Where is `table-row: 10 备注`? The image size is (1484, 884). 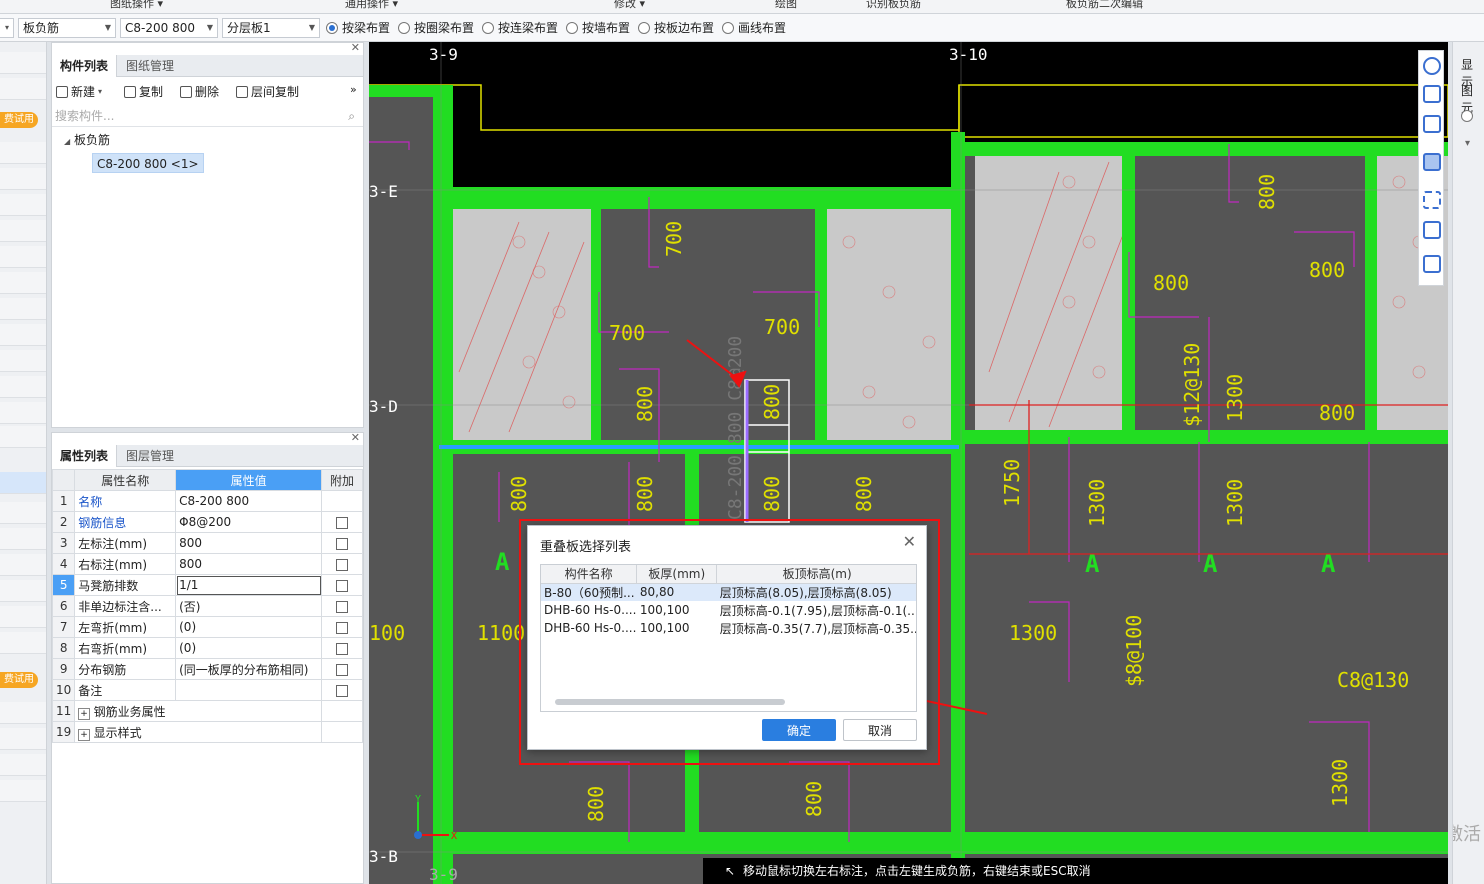
table-row: 10 备注 is located at coordinates (207, 690).